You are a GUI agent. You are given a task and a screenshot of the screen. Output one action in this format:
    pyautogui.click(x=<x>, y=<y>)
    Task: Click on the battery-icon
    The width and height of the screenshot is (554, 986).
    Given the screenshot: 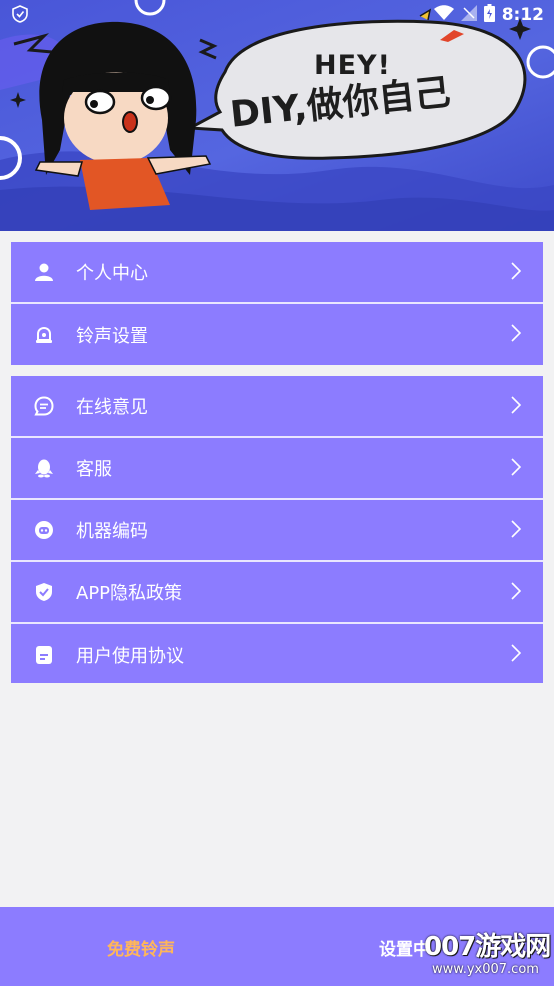 What is the action you would take?
    pyautogui.click(x=489, y=15)
    